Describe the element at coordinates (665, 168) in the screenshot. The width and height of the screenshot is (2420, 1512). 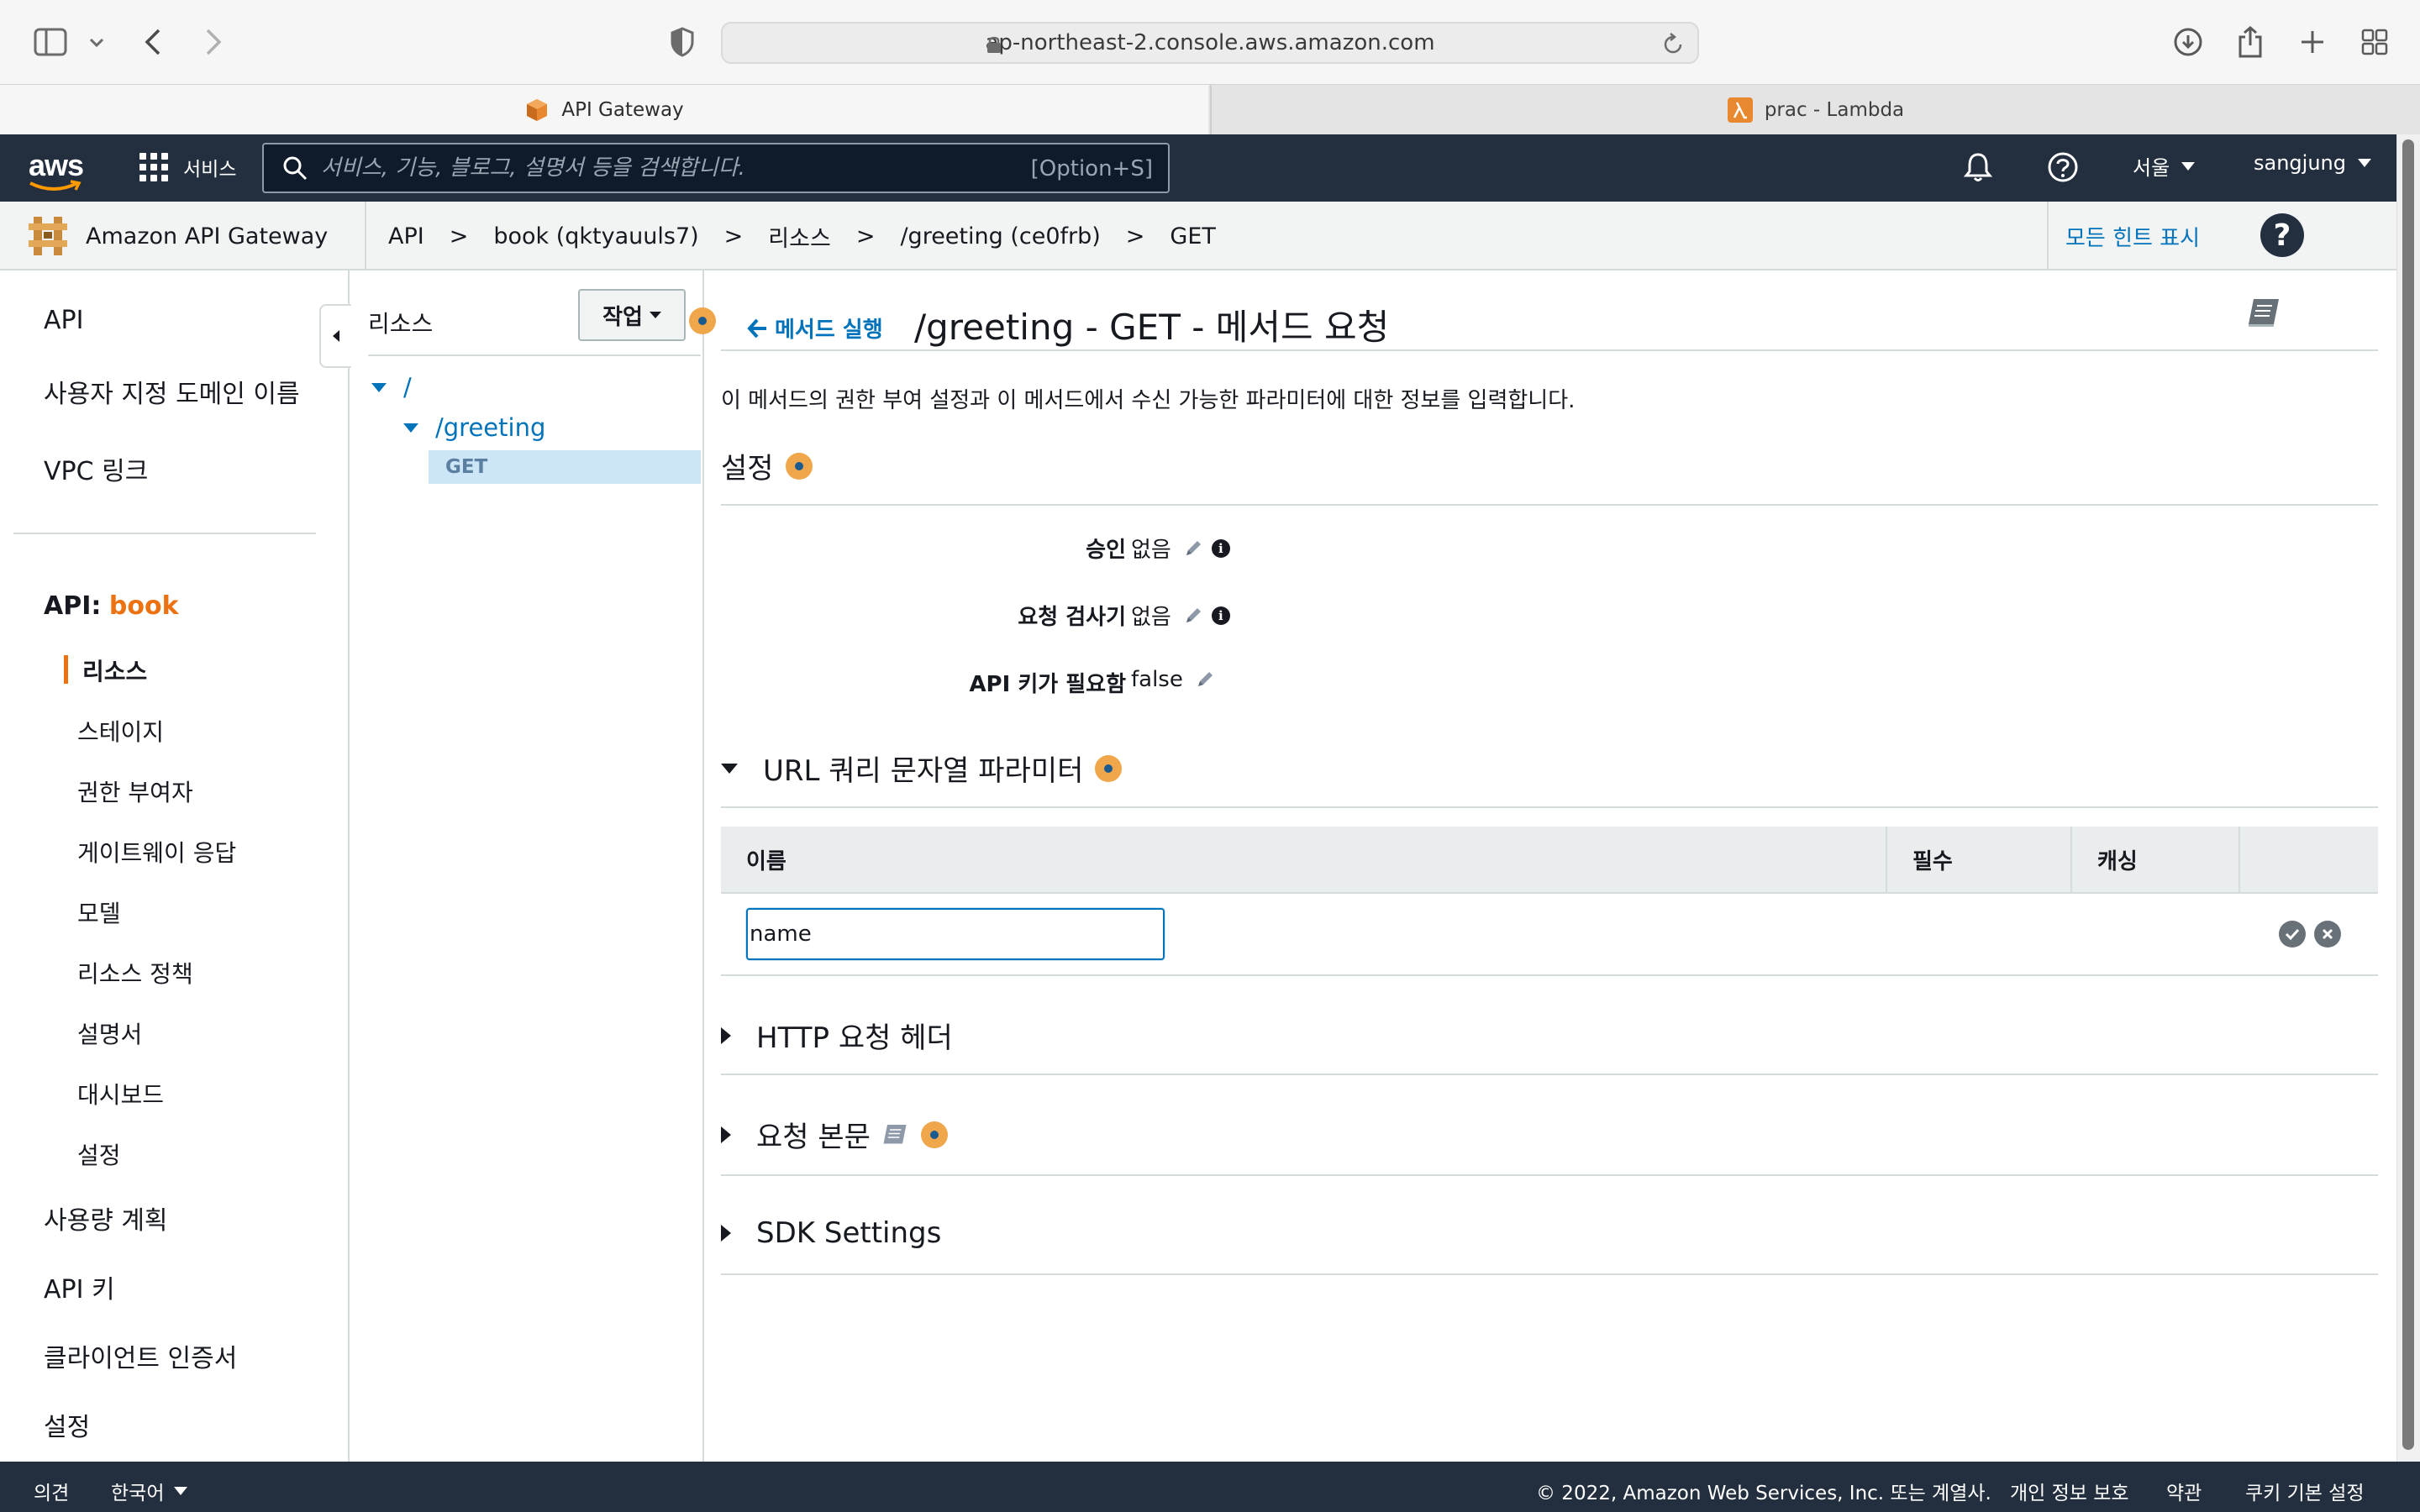
I see `search-input` at that location.